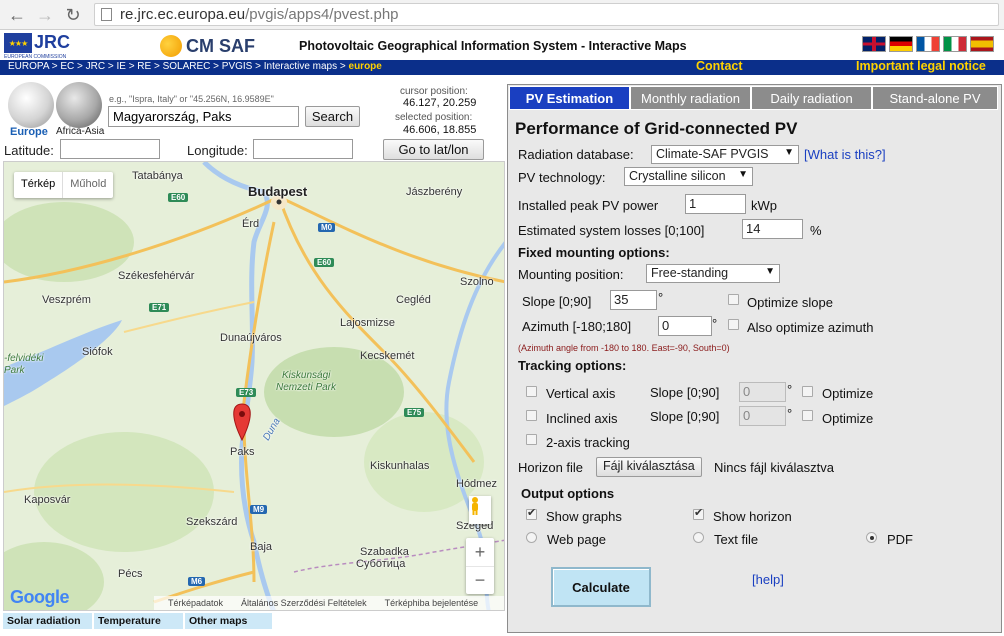 The width and height of the screenshot is (1004, 636). What do you see at coordinates (569, 98) in the screenshot?
I see `tab-pv-estimation: PV Estimation` at bounding box center [569, 98].